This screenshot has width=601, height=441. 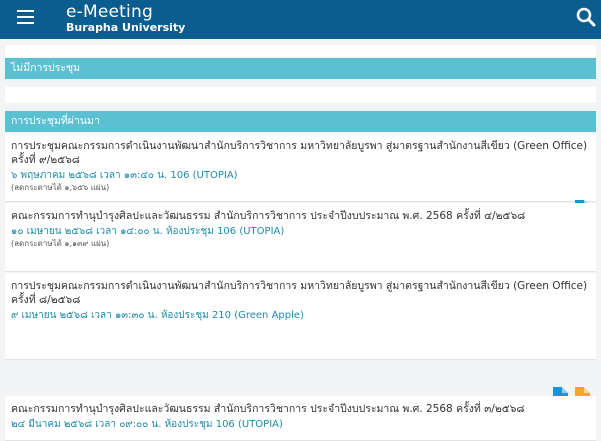 I want to click on no-meeting-header: ไม่มีการประชุม, so click(x=300, y=68).